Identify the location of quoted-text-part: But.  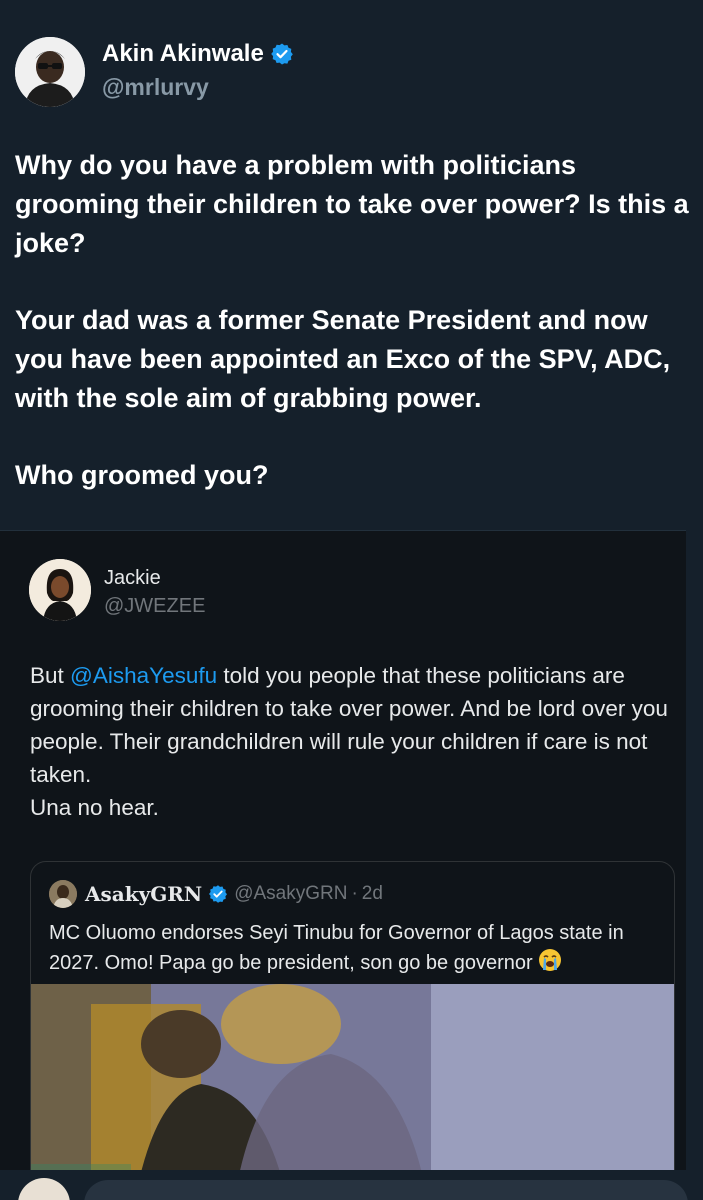
(50, 675).